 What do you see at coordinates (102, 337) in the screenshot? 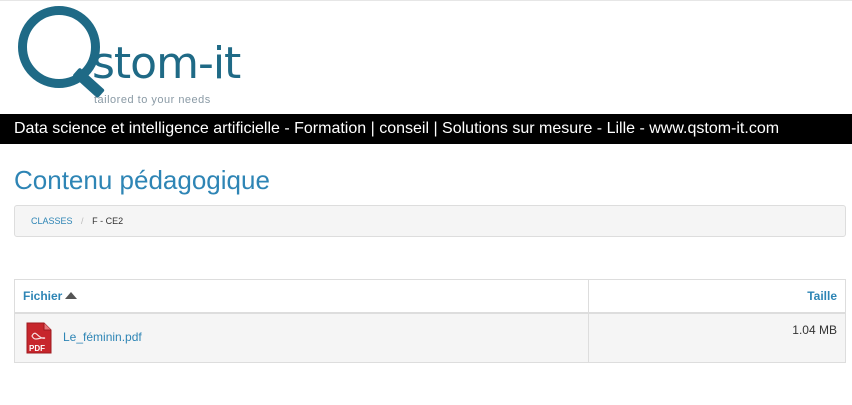
I see `file-link: Le_féminin.pdf` at bounding box center [102, 337].